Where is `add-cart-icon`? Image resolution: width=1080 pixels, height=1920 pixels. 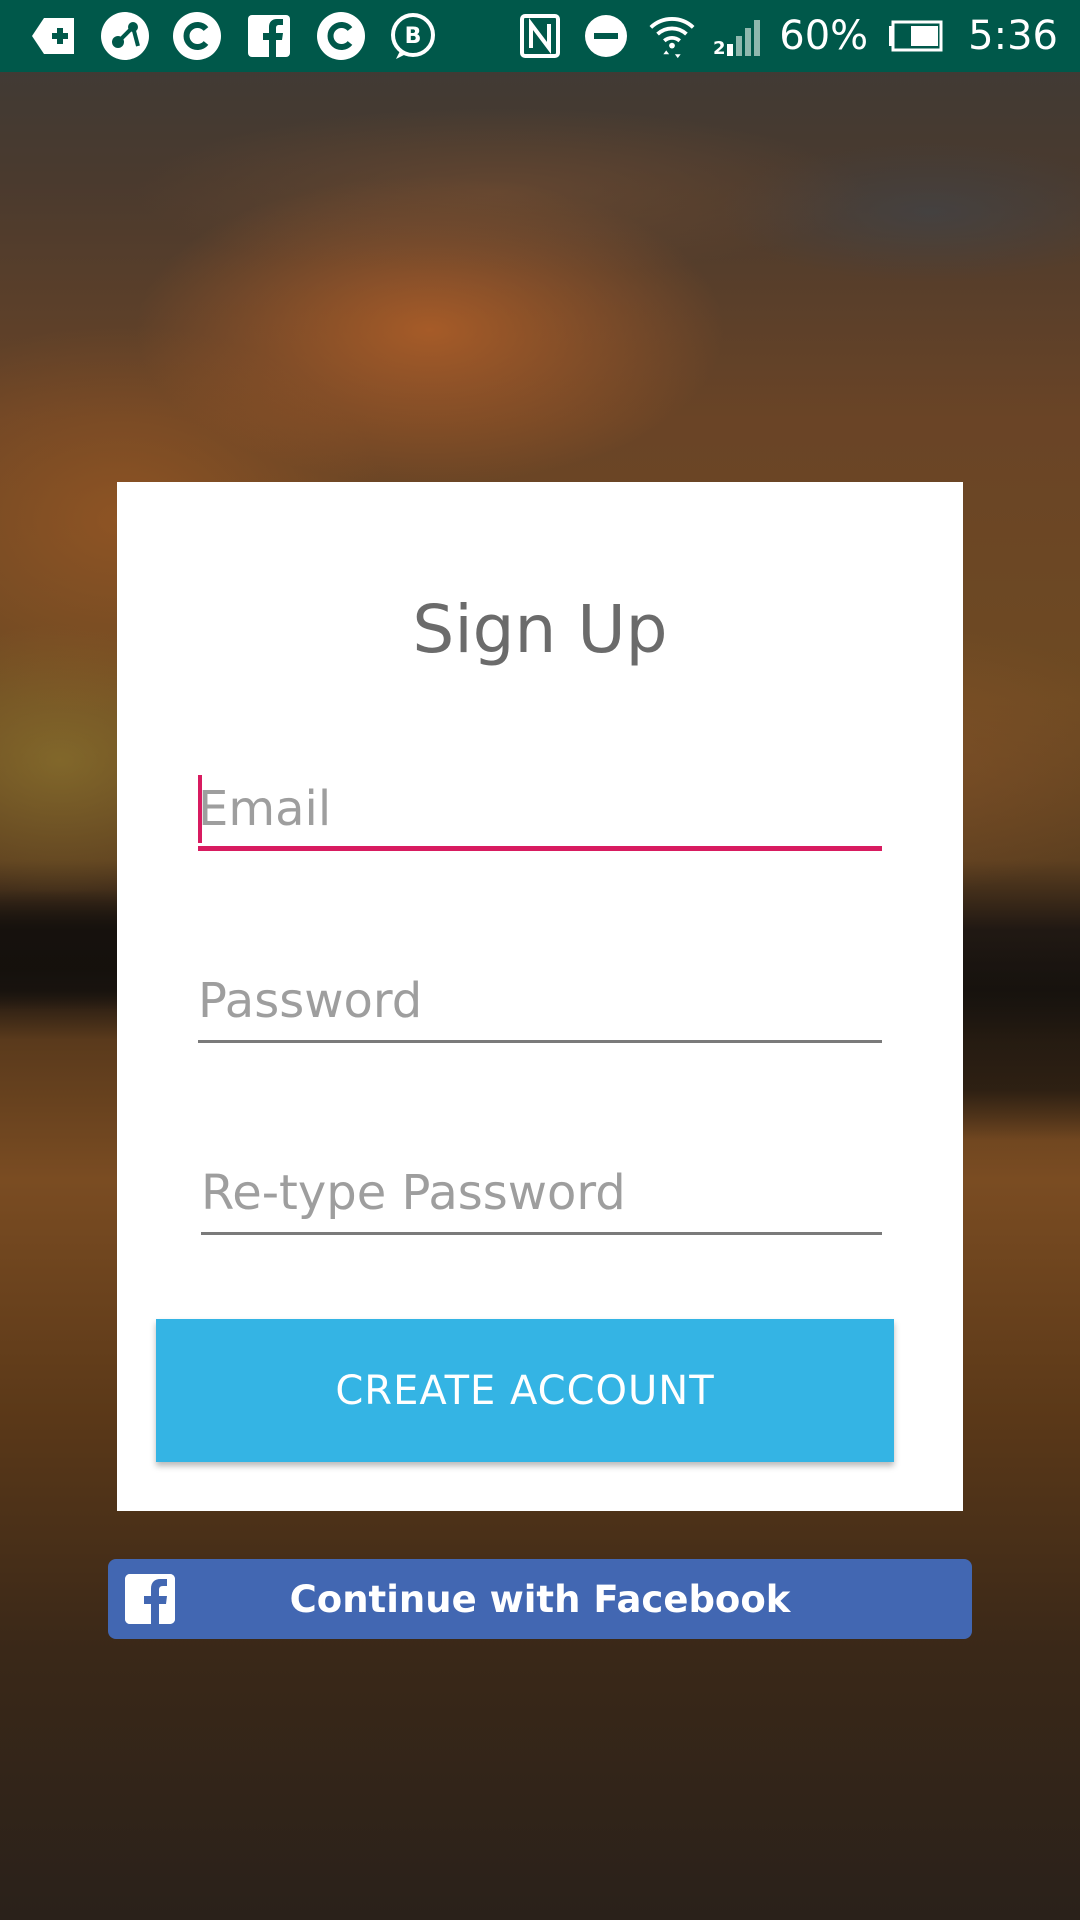
add-cart-icon is located at coordinates (53, 36).